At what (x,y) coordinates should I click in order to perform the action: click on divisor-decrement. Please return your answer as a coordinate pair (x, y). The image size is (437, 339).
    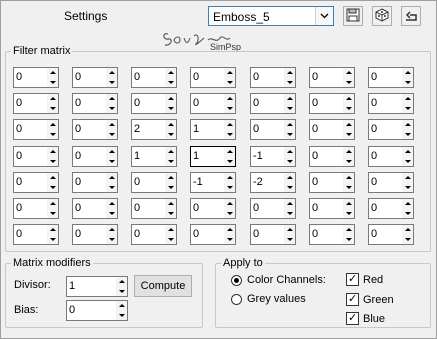
    Looking at the image, I should click on (121, 291).